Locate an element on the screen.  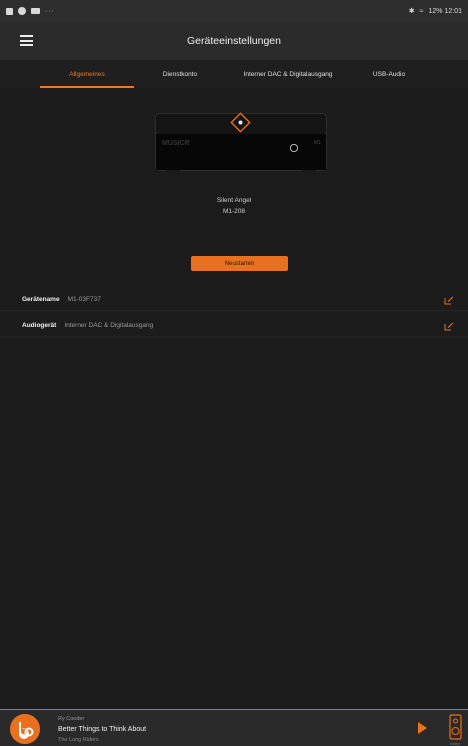
setting-label: Audiogerät is located at coordinates (39, 325).